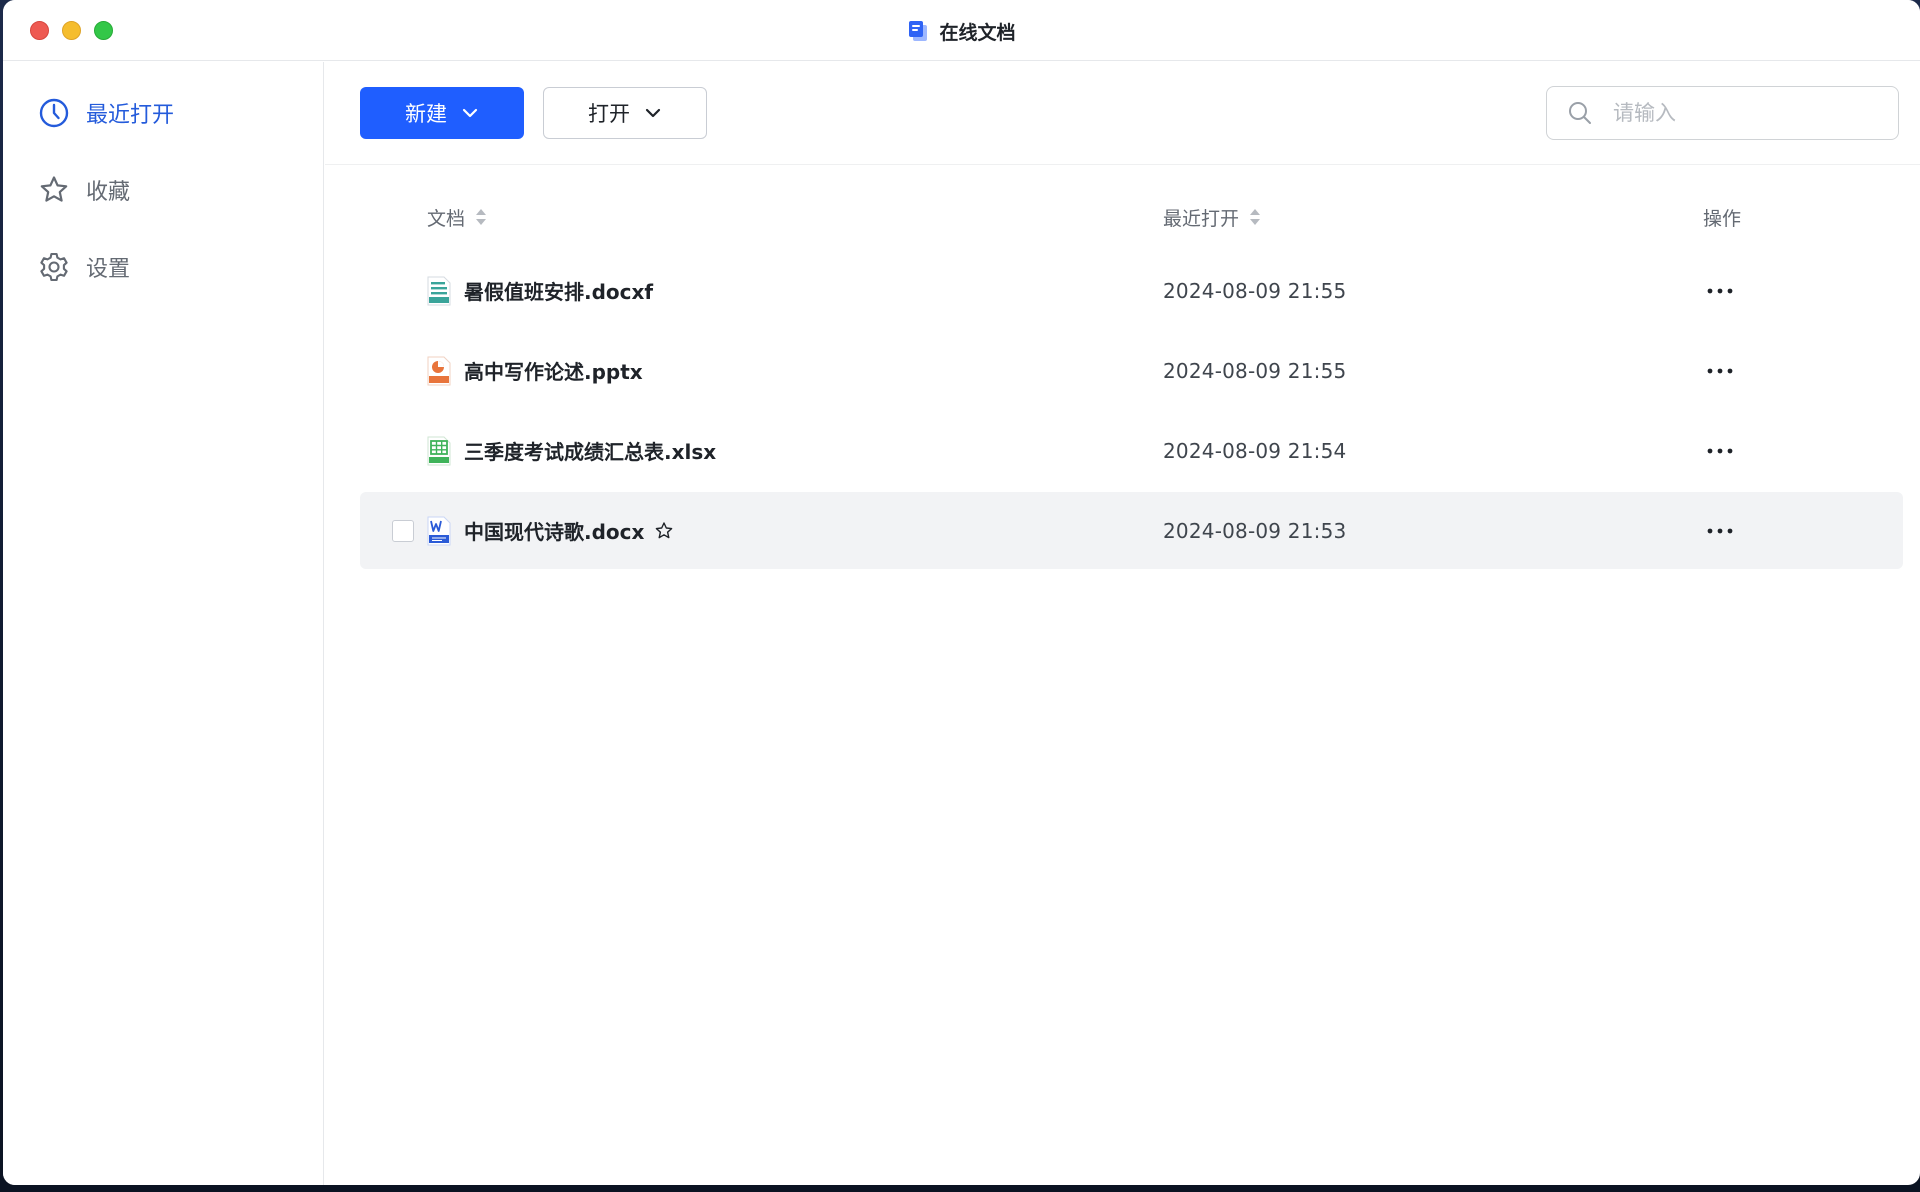 The image size is (1920, 1192). What do you see at coordinates (1254, 530) in the screenshot?
I see `last-opened-cell: 2024-08-09 21:53` at bounding box center [1254, 530].